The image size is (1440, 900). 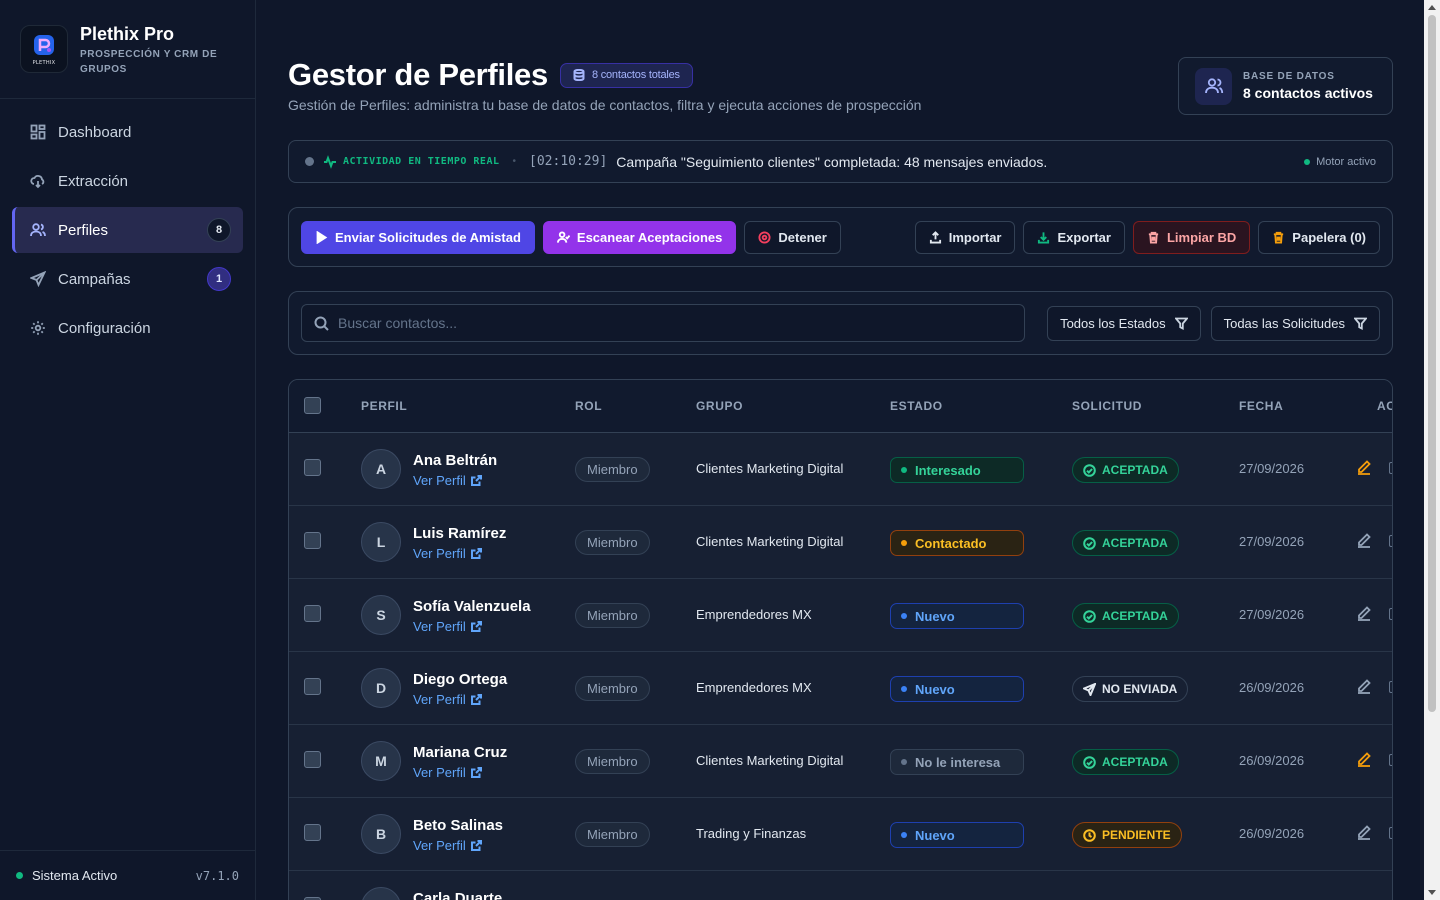 I want to click on send-requests-button: Enviar Solicitudes de Amistad, so click(x=418, y=237).